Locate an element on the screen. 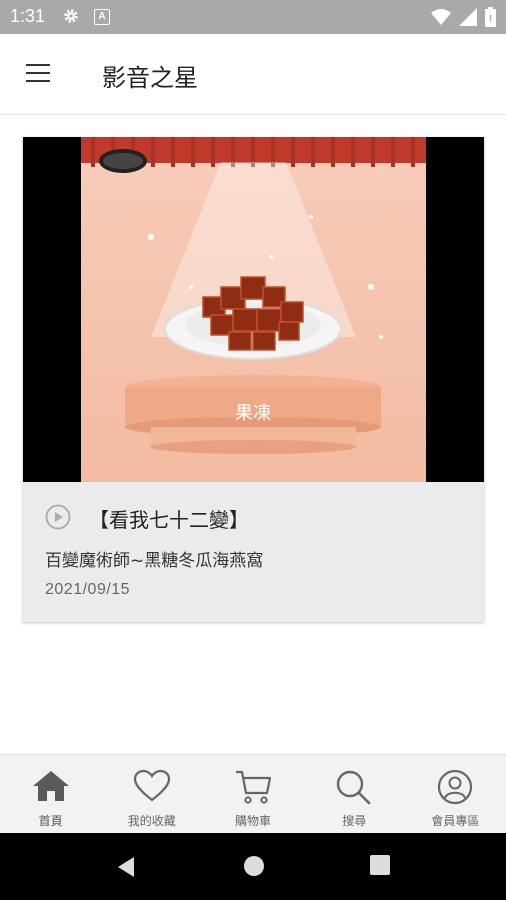 This screenshot has height=900, width=506. video-card-info: 【看我七十二變】 百變魔術師~黑糖冬瓜海燕窩 2021/09/15 is located at coordinates (253, 552).